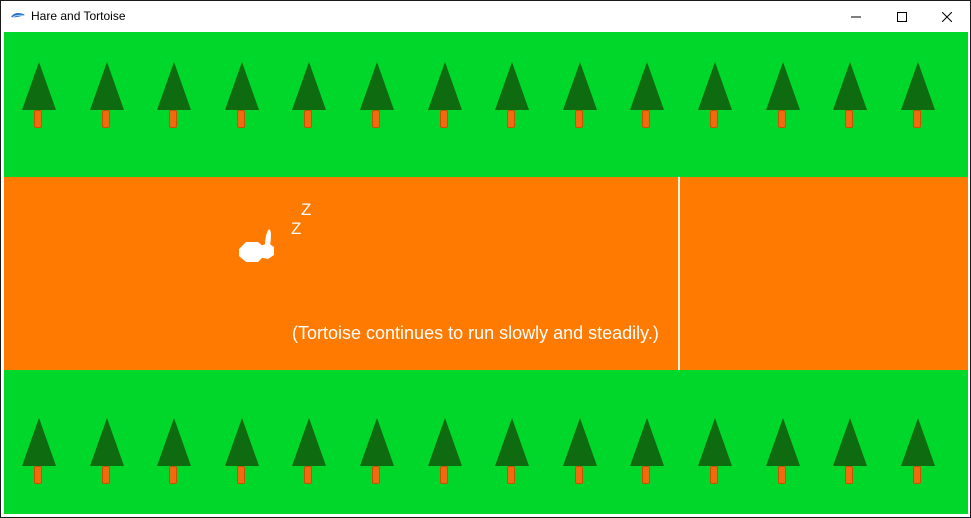 The image size is (971, 518). I want to click on close-button, so click(947, 16).